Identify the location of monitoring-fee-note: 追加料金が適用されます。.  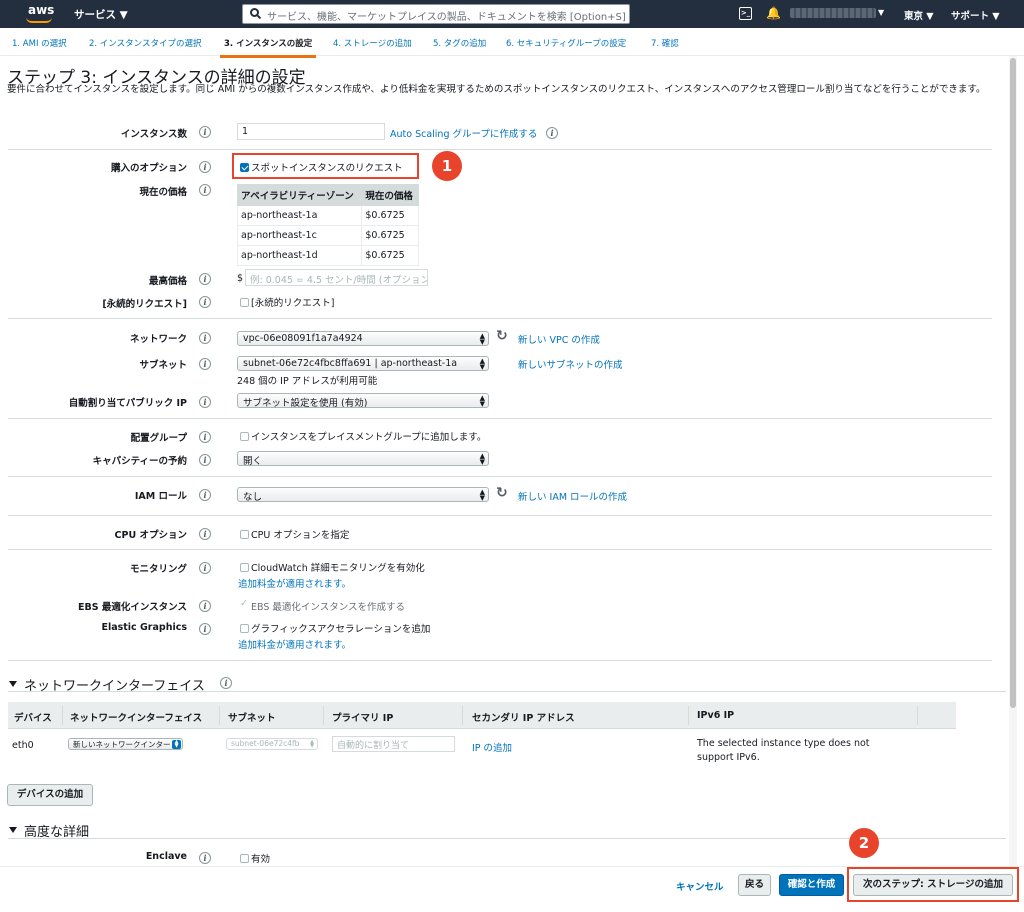
(294, 583).